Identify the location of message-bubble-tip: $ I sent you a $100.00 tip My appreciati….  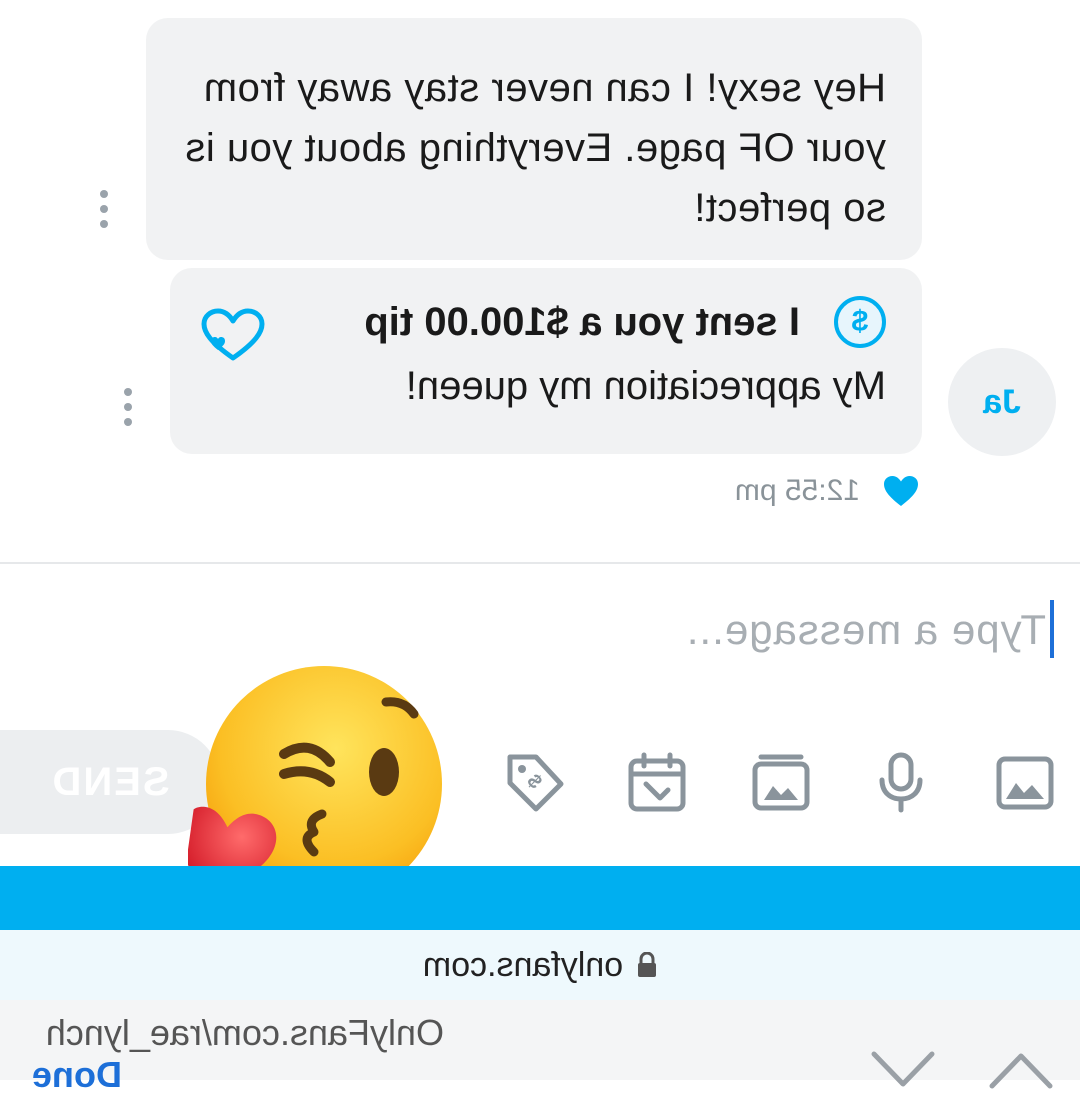
(546, 361).